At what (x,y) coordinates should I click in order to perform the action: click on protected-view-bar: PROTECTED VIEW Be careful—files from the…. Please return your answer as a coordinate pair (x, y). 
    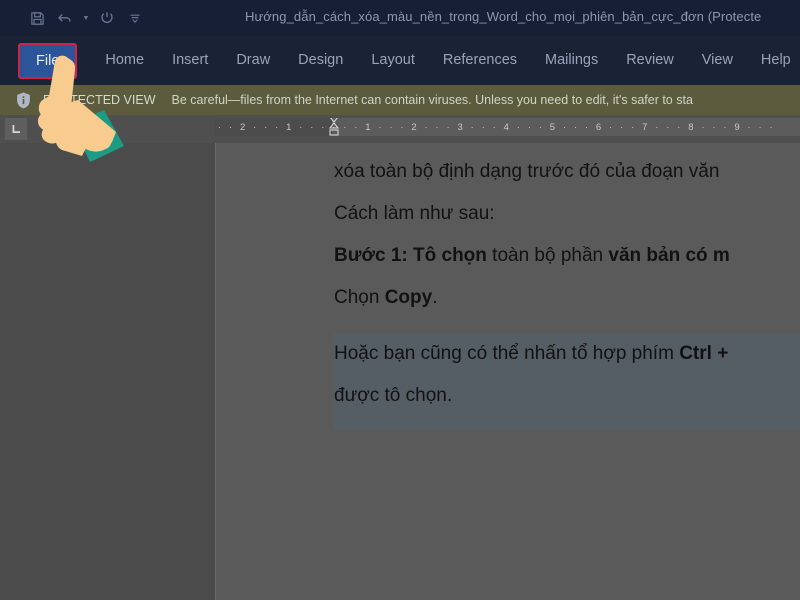
    Looking at the image, I should click on (400, 100).